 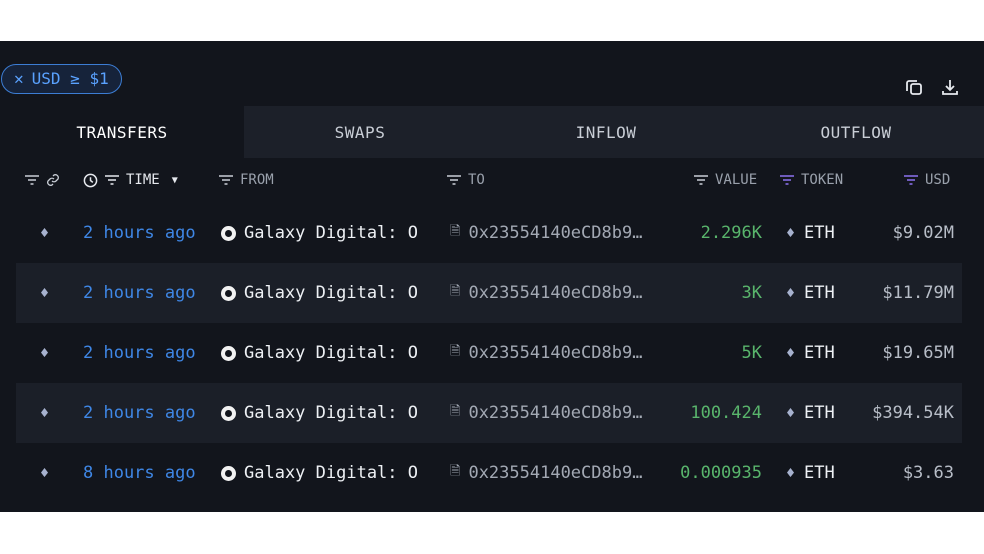 What do you see at coordinates (476, 180) in the screenshot?
I see `header-to-label: TO` at bounding box center [476, 180].